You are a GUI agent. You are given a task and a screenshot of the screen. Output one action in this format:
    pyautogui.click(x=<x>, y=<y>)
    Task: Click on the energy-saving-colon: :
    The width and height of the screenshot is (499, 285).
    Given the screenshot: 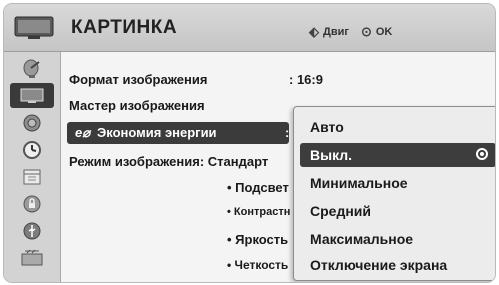 What is the action you would take?
    pyautogui.click(x=287, y=132)
    